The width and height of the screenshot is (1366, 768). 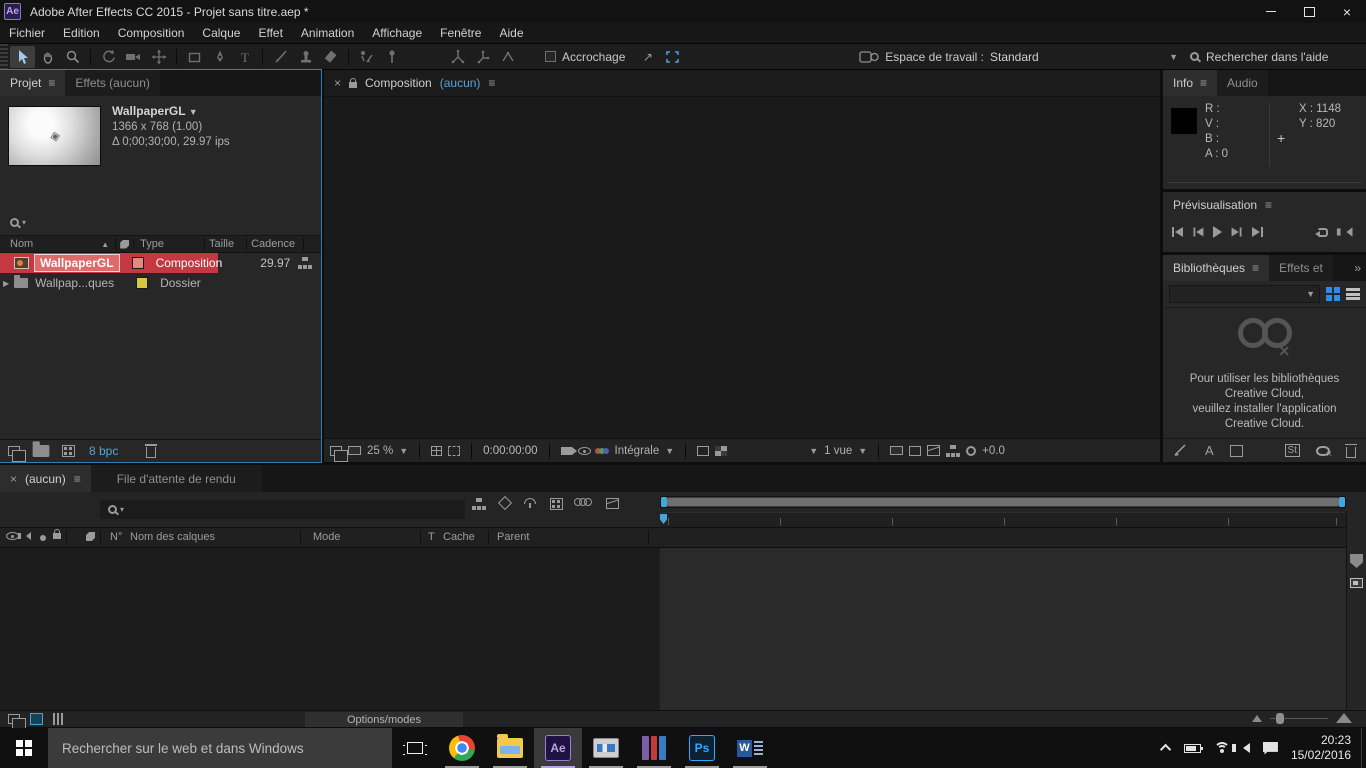 I want to click on solo-column-icon, so click(x=43, y=538).